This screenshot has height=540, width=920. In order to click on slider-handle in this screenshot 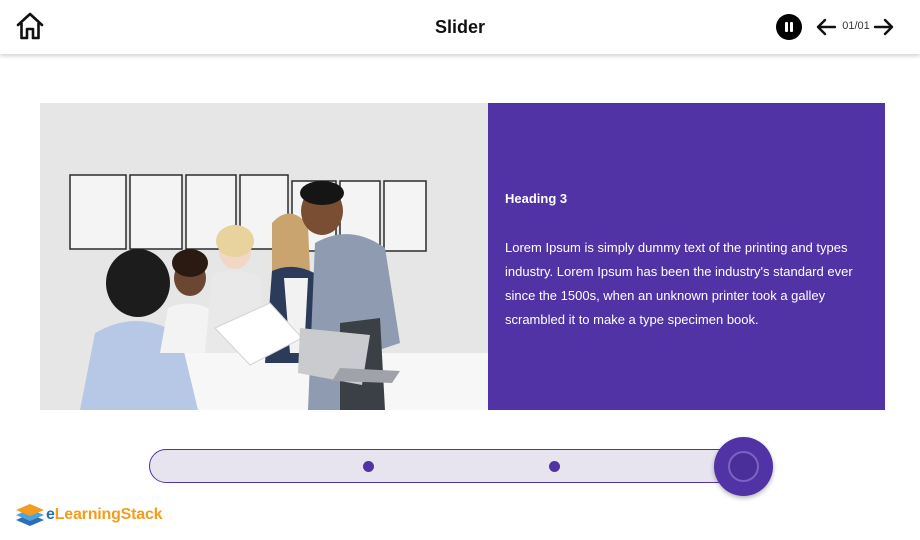, I will do `click(743, 466)`.